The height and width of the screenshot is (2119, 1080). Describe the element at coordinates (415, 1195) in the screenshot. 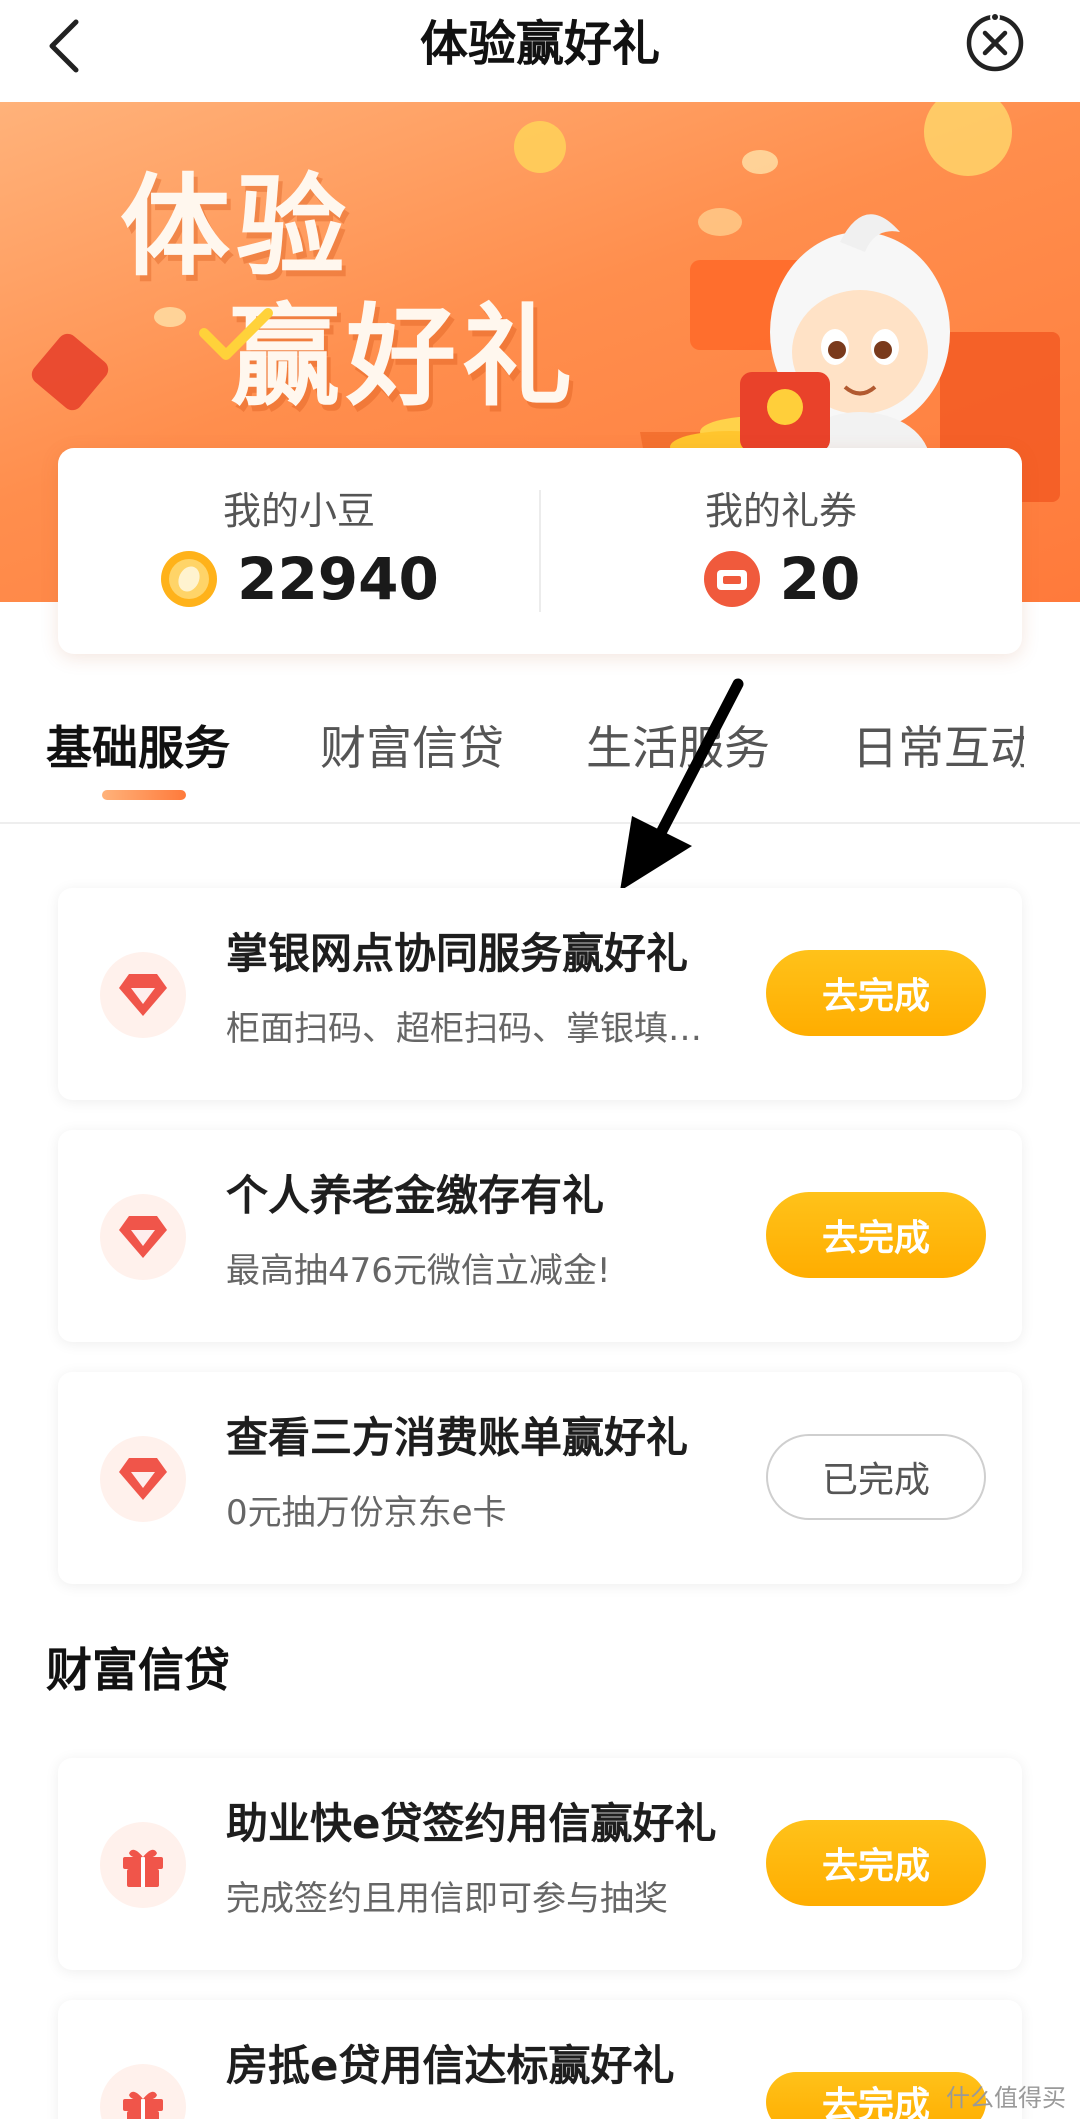

I see `task-title: 个人养老金缴存有礼` at that location.